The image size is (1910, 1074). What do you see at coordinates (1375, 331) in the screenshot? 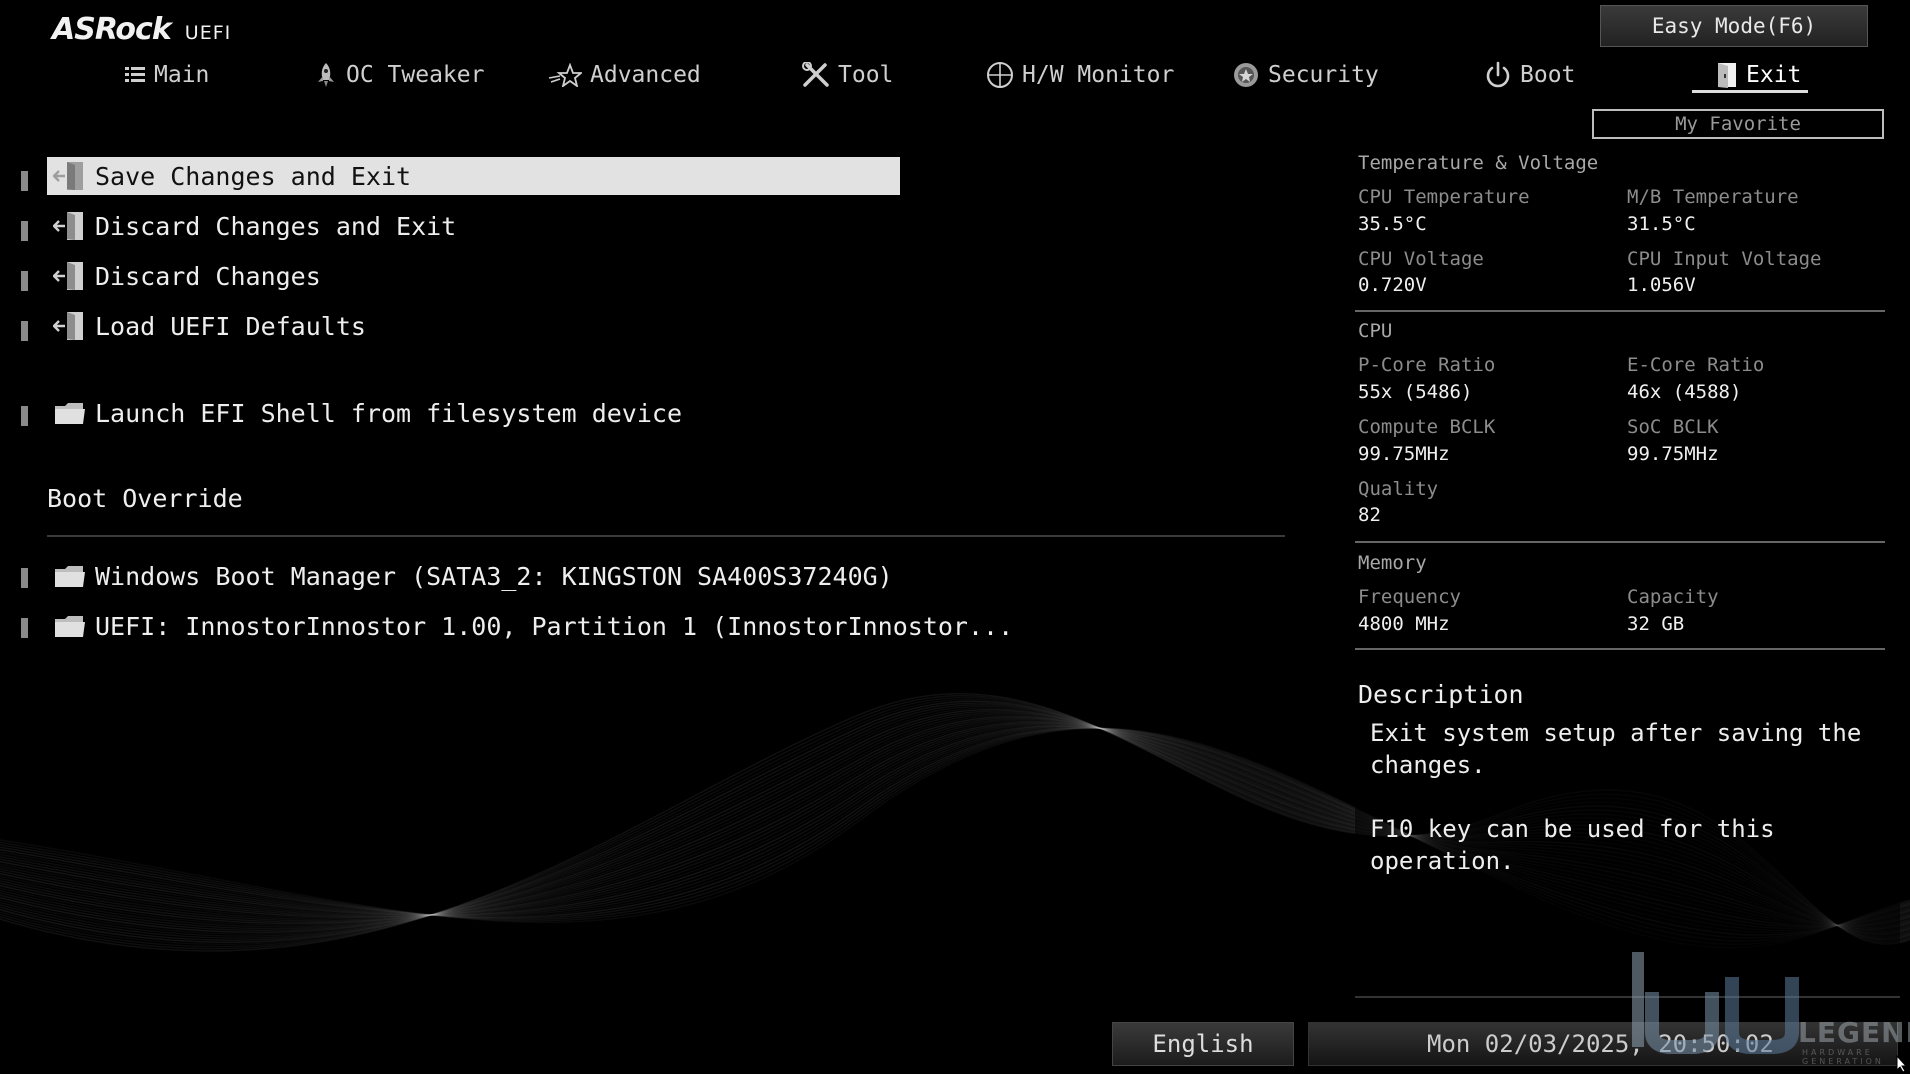
I see `cpu-heading: CPU` at bounding box center [1375, 331].